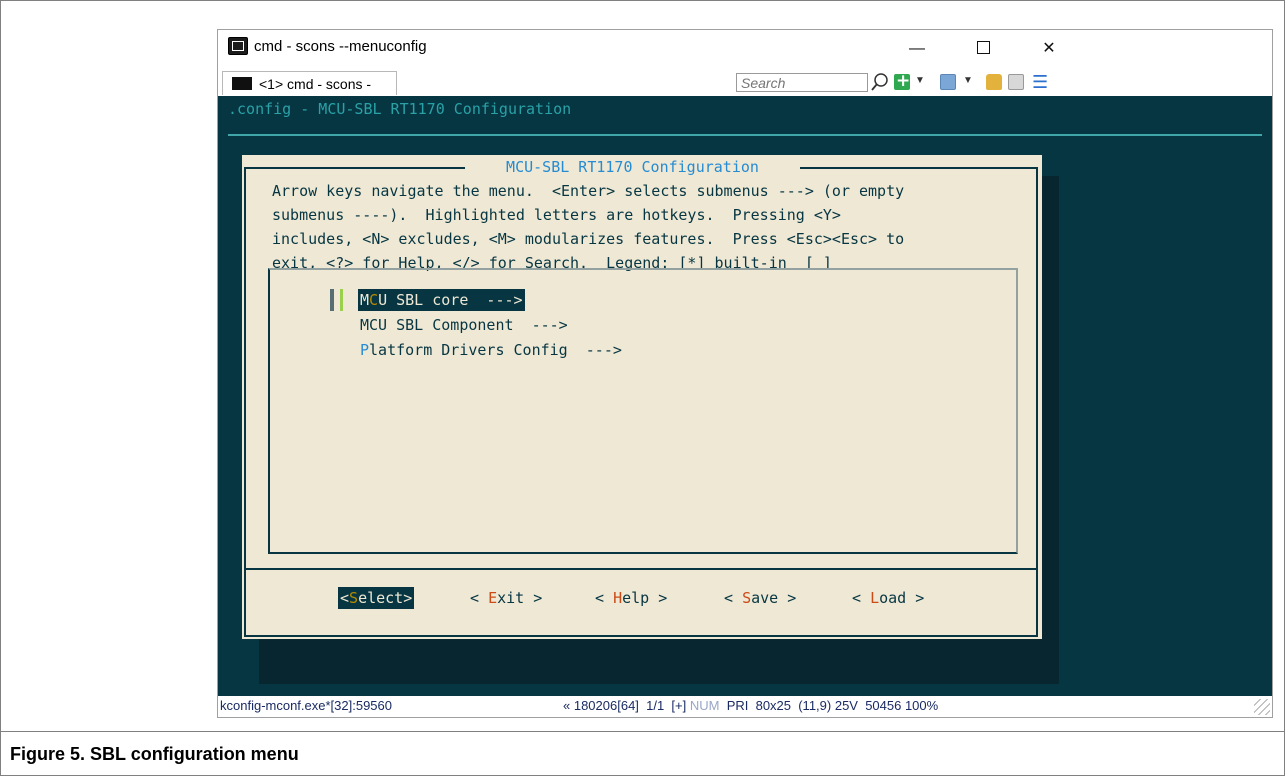 Image resolution: width=1285 pixels, height=776 pixels. Describe the element at coordinates (385, 598) in the screenshot. I see `button-text: elect>` at that location.